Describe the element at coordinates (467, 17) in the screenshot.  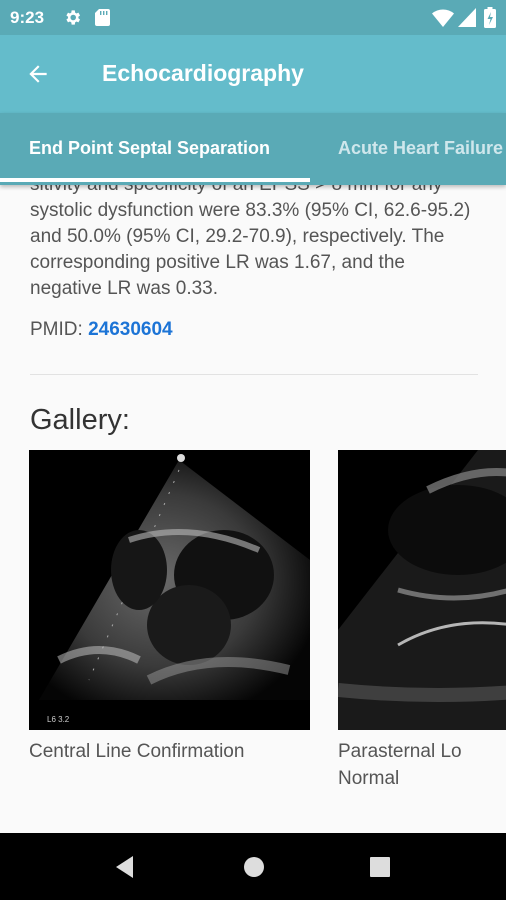
I see `signal-icon` at that location.